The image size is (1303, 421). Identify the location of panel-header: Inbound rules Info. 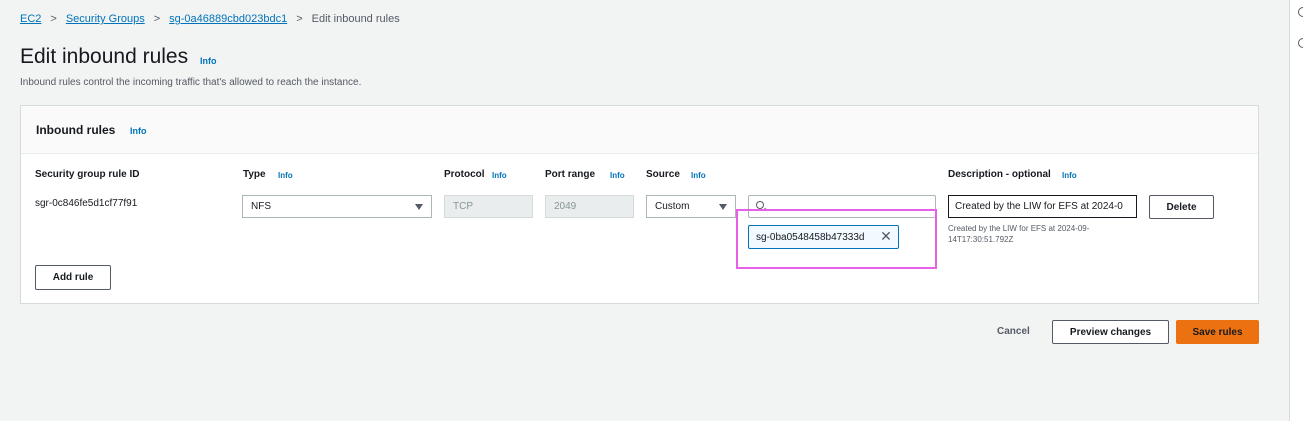
(639, 130).